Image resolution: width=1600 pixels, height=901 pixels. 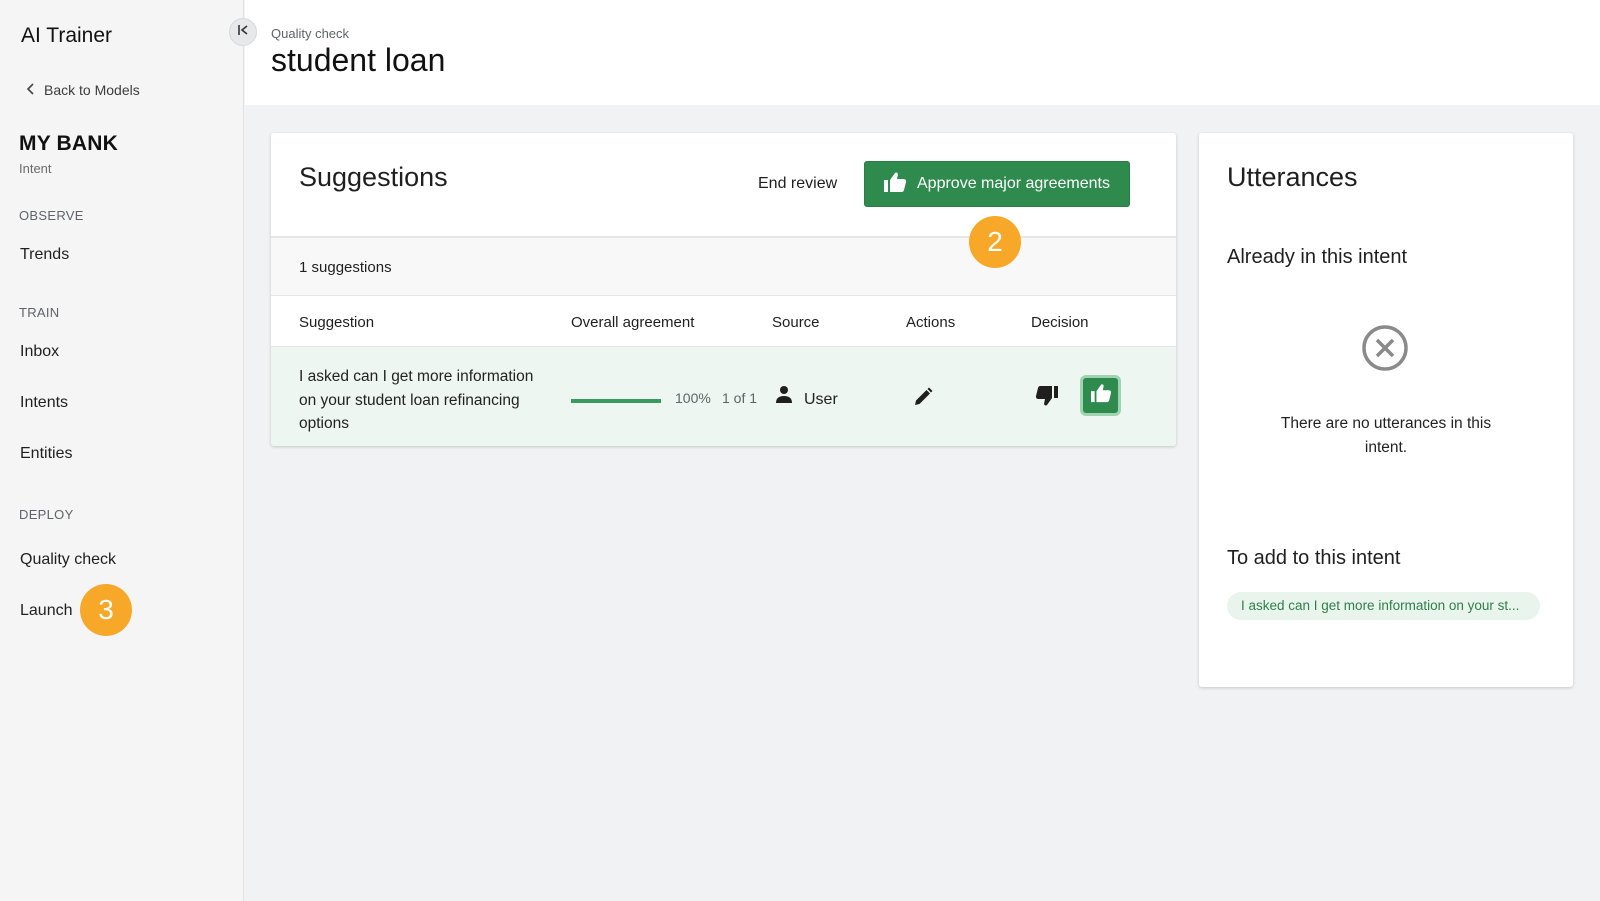 I want to click on thumbs-down-icon, so click(x=1047, y=398).